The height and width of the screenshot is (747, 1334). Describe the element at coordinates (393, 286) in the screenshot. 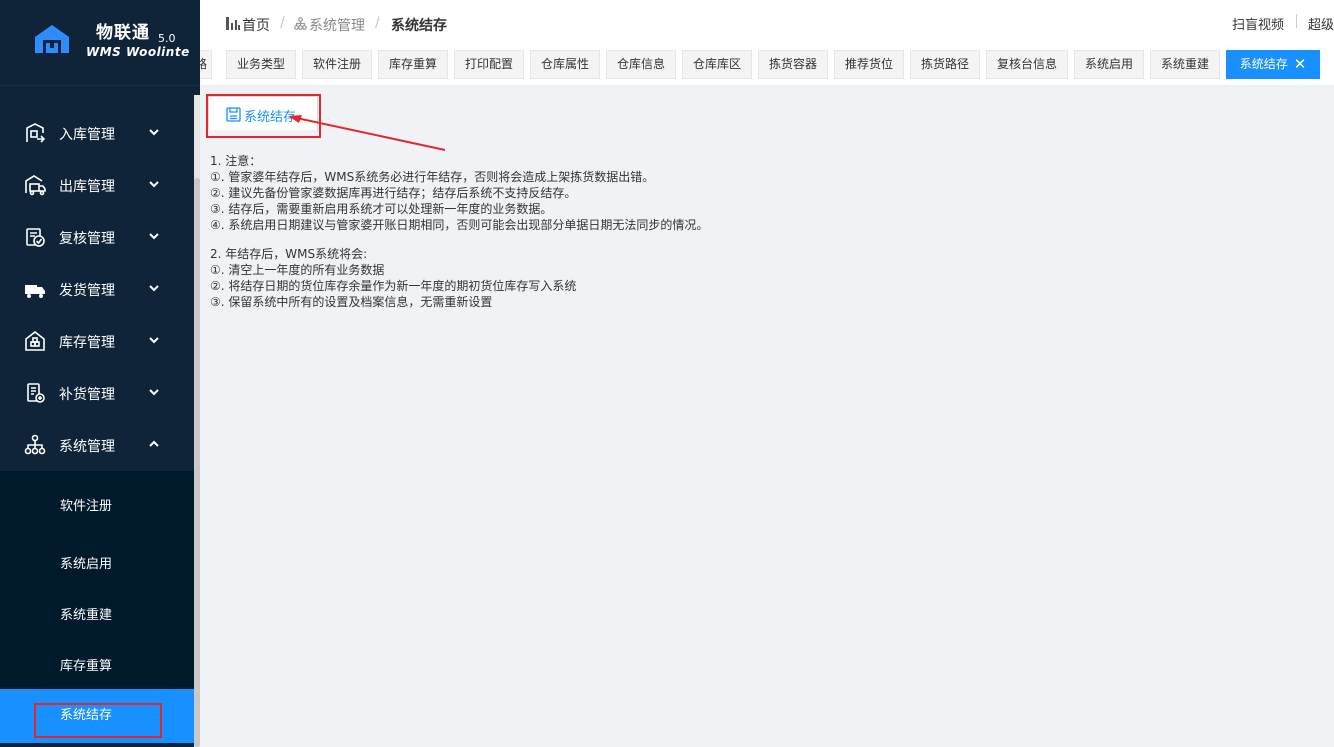

I see `note-line: ②. 将结存日期的货位库存余量作为新一年度的期初货位库存写入系统` at that location.